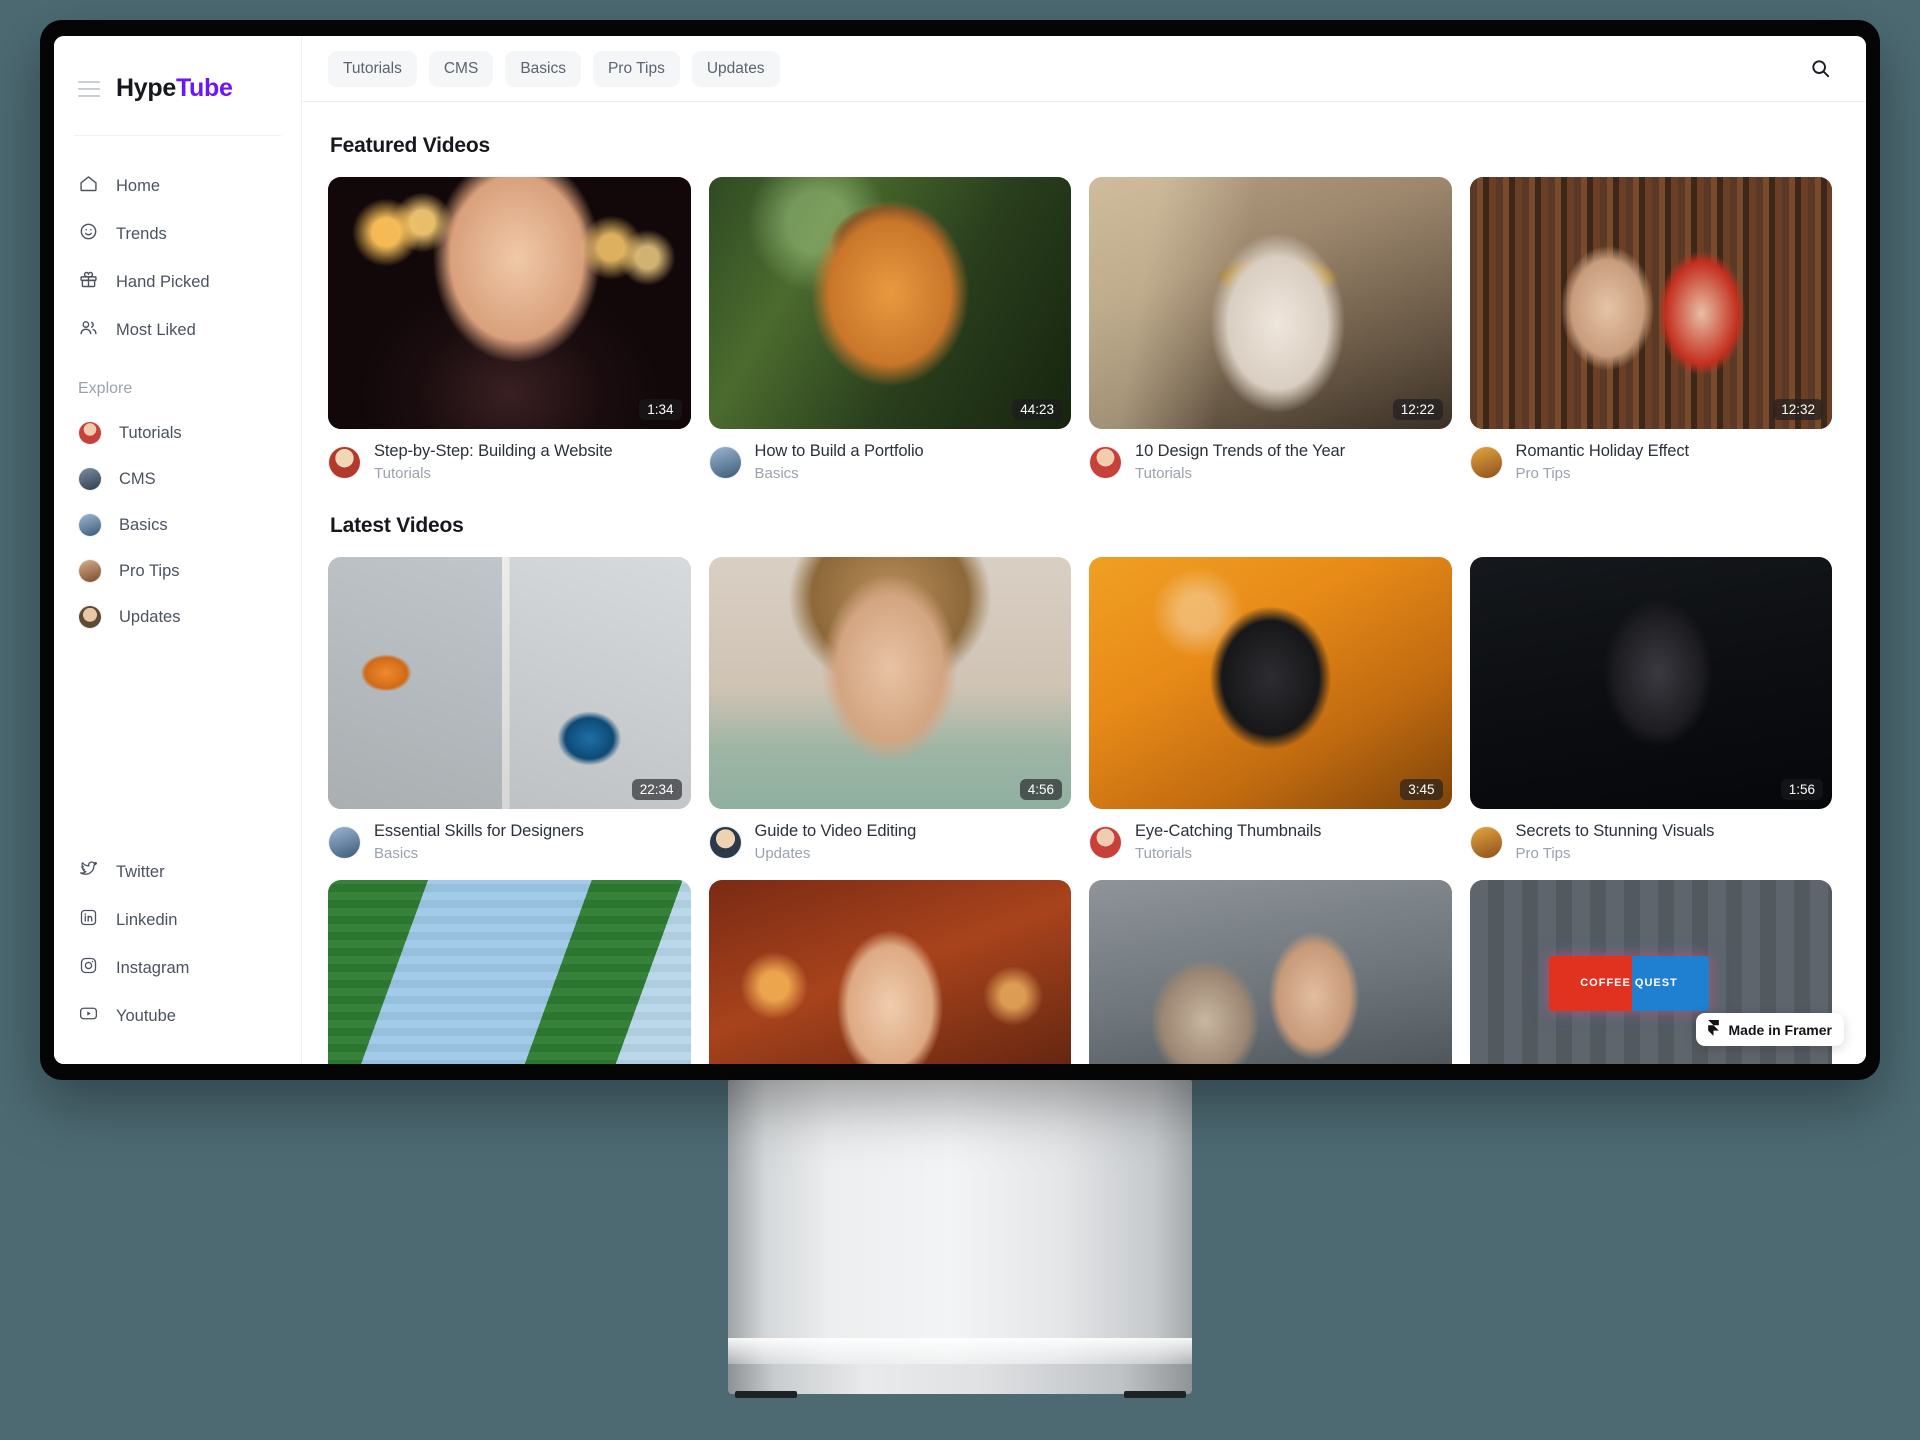 Image resolution: width=1920 pixels, height=1440 pixels. Describe the element at coordinates (174, 88) in the screenshot. I see `brand-logo: HypeTube` at that location.